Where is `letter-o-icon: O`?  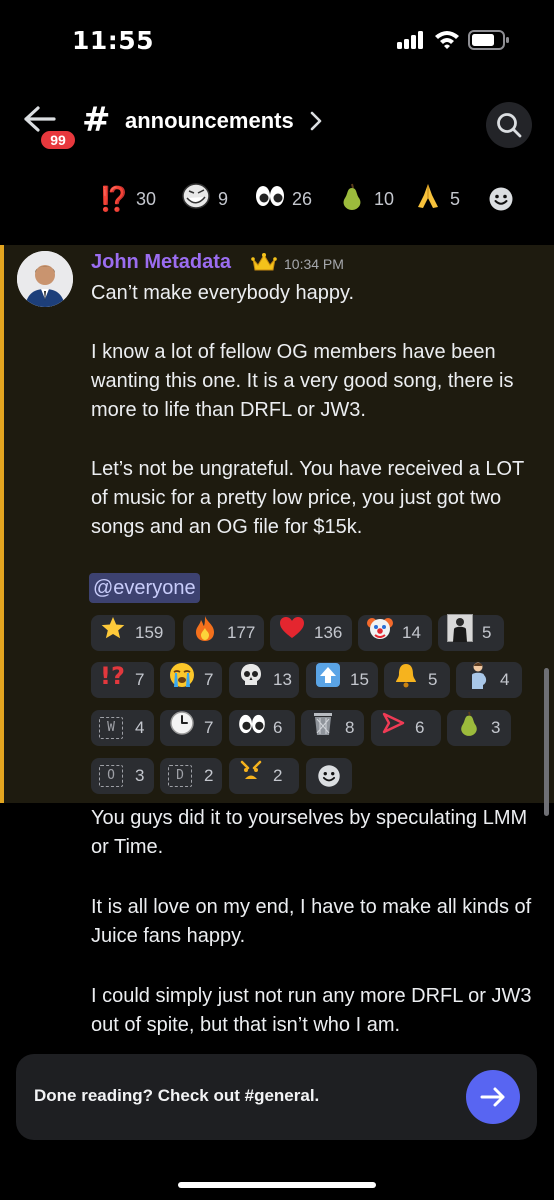 letter-o-icon: O is located at coordinates (113, 776).